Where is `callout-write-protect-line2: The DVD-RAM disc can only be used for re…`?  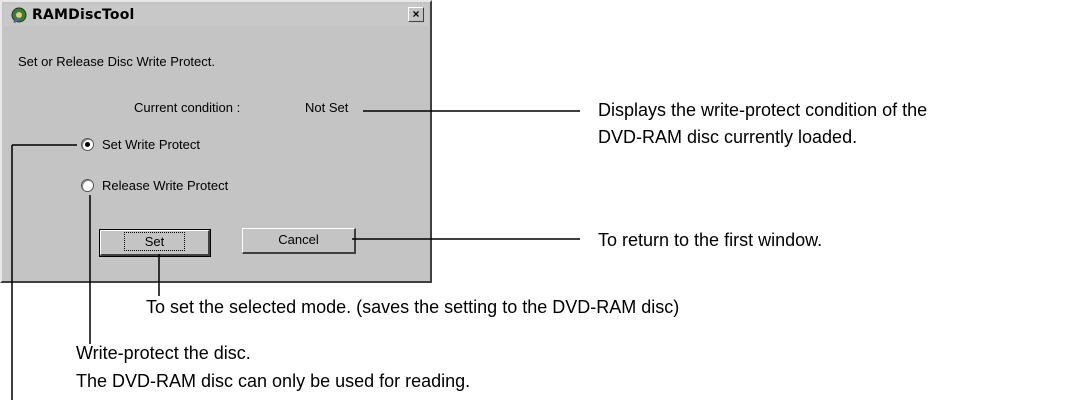 callout-write-protect-line2: The DVD-RAM disc can only be used for re… is located at coordinates (273, 381).